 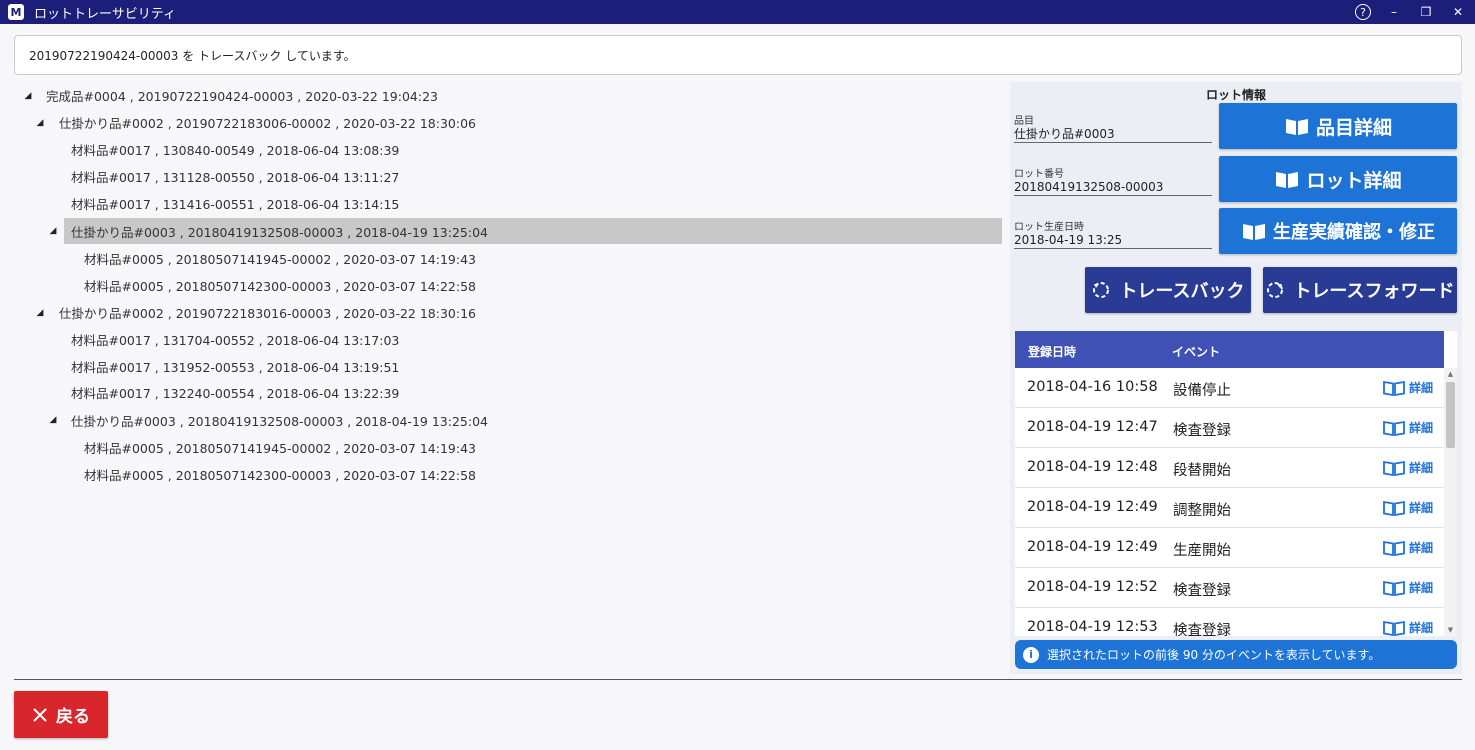 What do you see at coordinates (1458, 12) in the screenshot?
I see `close-icon: ✕` at bounding box center [1458, 12].